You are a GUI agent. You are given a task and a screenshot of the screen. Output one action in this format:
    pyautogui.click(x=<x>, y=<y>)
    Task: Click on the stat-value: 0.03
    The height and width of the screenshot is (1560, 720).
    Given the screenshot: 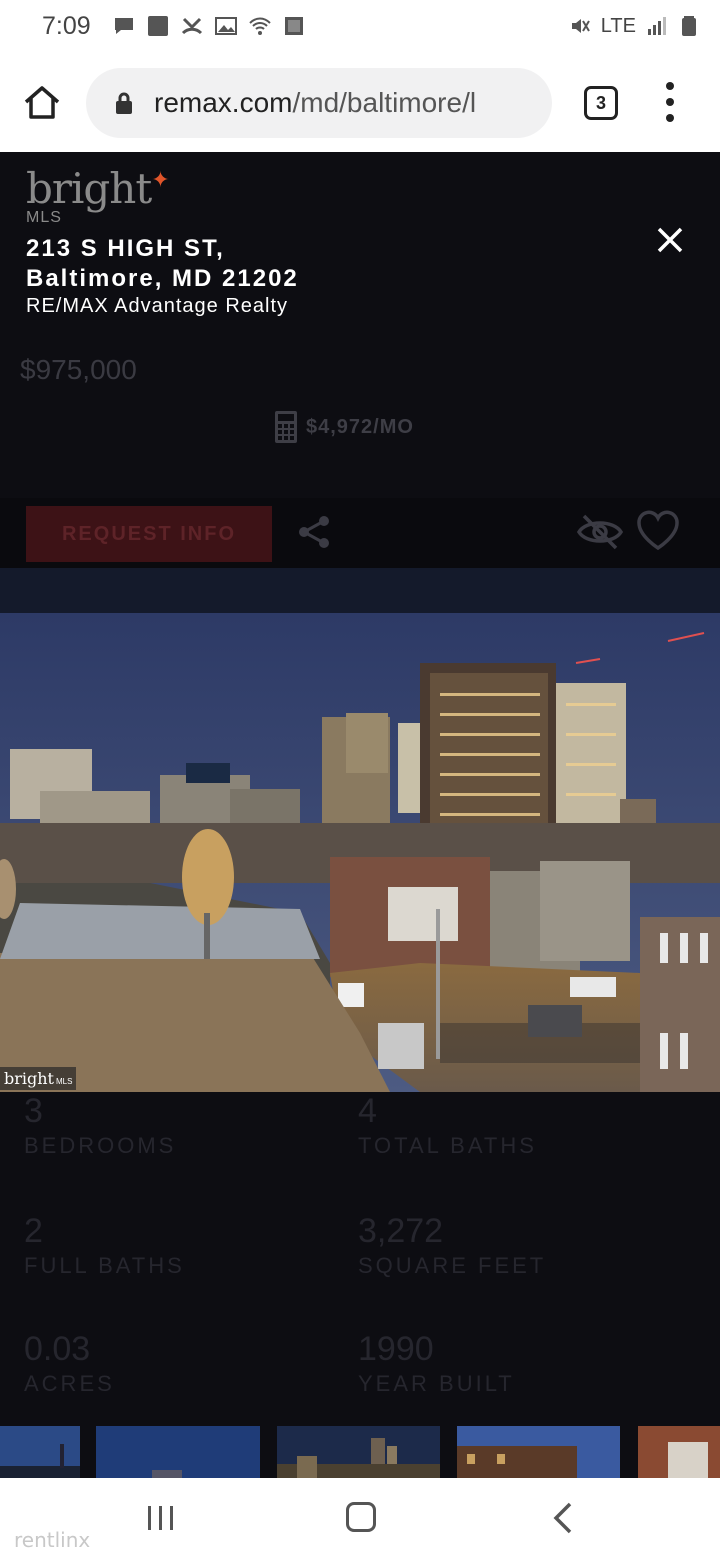 What is the action you would take?
    pyautogui.click(x=57, y=1349)
    